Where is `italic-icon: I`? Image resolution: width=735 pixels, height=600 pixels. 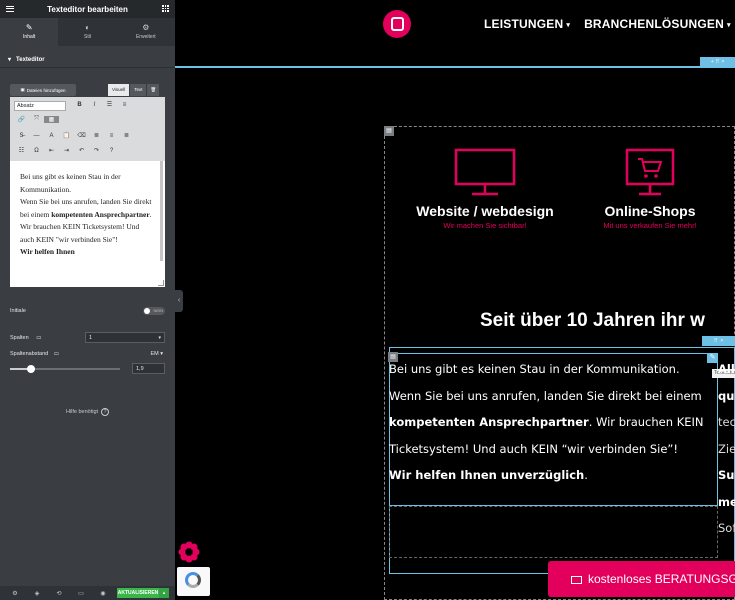 italic-icon: I is located at coordinates (94, 105).